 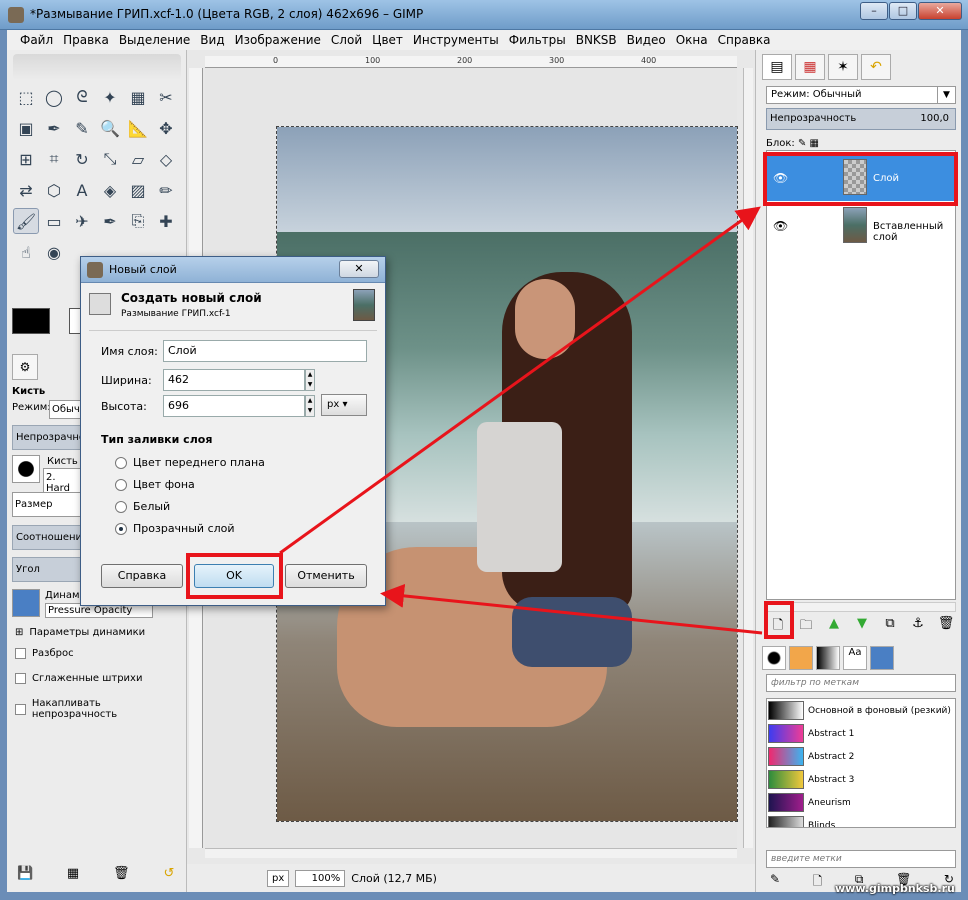 What do you see at coordinates (110, 190) in the screenshot?
I see `bucket-fill-icon: ◈` at bounding box center [110, 190].